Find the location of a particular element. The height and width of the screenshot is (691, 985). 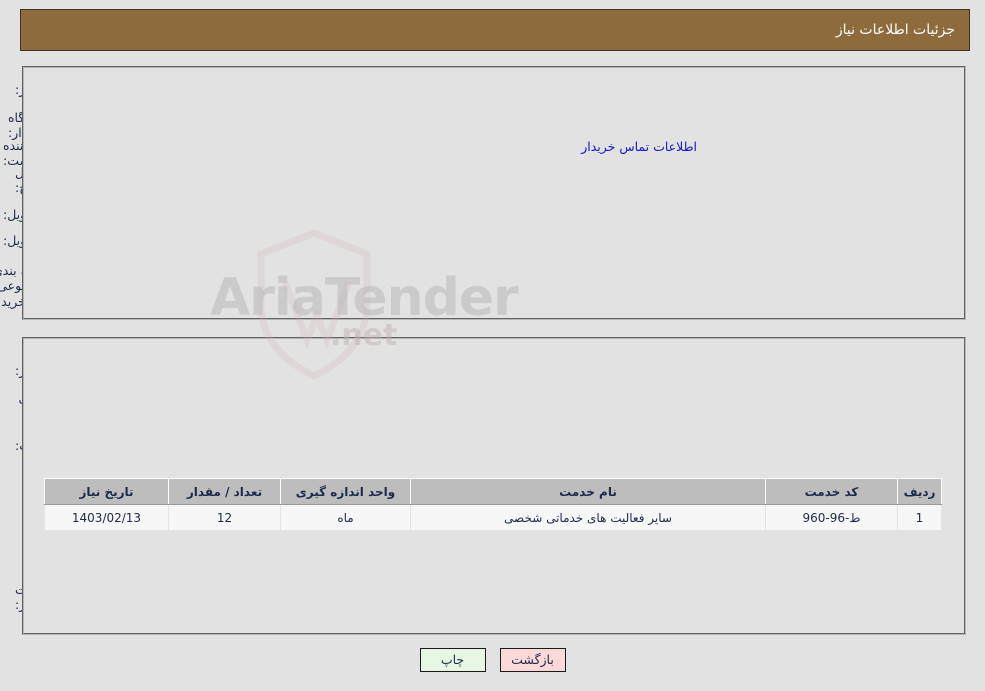

action-buttons: بازگشت چاپ is located at coordinates (492, 660).